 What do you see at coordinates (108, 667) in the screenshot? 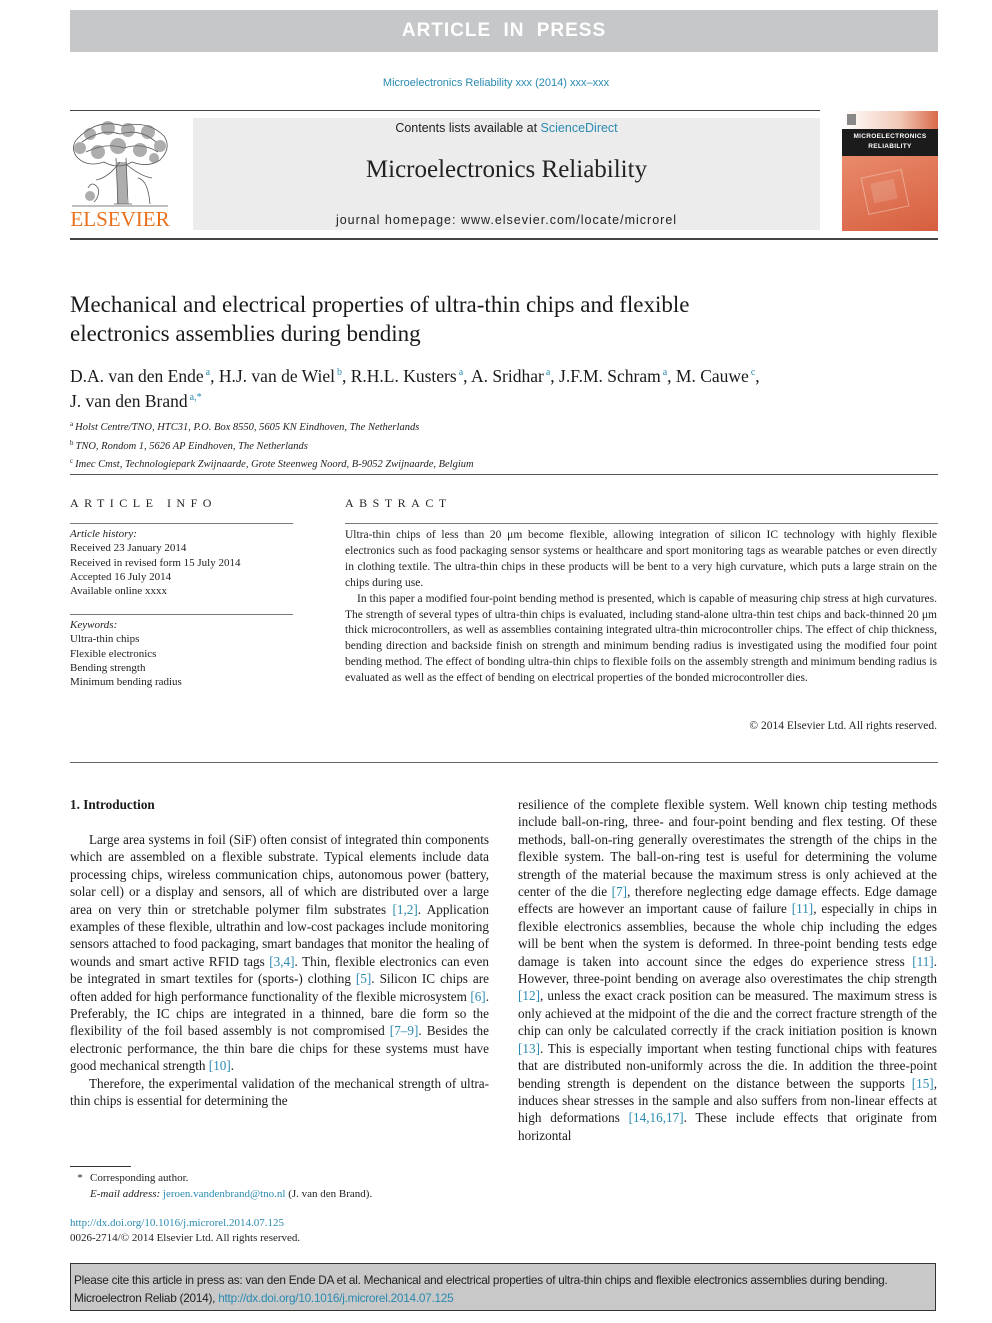
I see `keyword: Bending strength` at bounding box center [108, 667].